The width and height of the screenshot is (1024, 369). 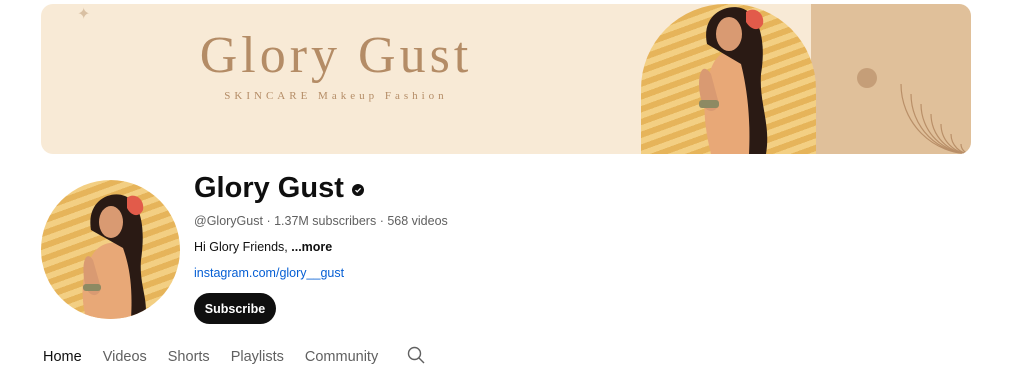 I want to click on tab-shorts: Shorts, so click(x=189, y=357).